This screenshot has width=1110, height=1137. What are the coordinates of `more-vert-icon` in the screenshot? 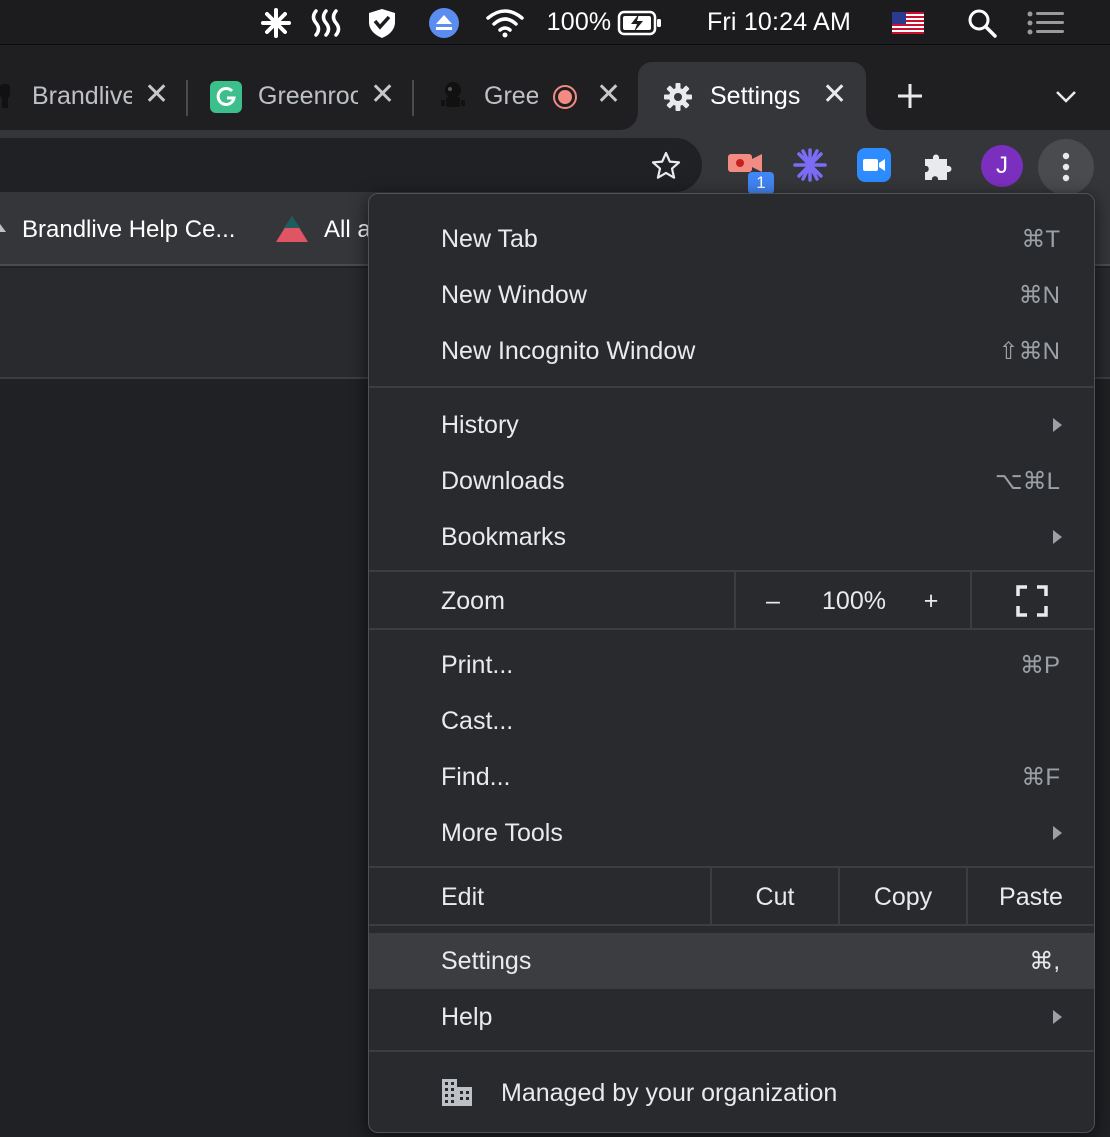 It's located at (1066, 167).